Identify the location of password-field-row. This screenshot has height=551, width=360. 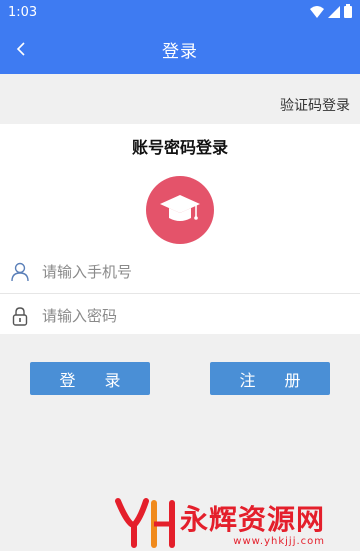
(180, 316).